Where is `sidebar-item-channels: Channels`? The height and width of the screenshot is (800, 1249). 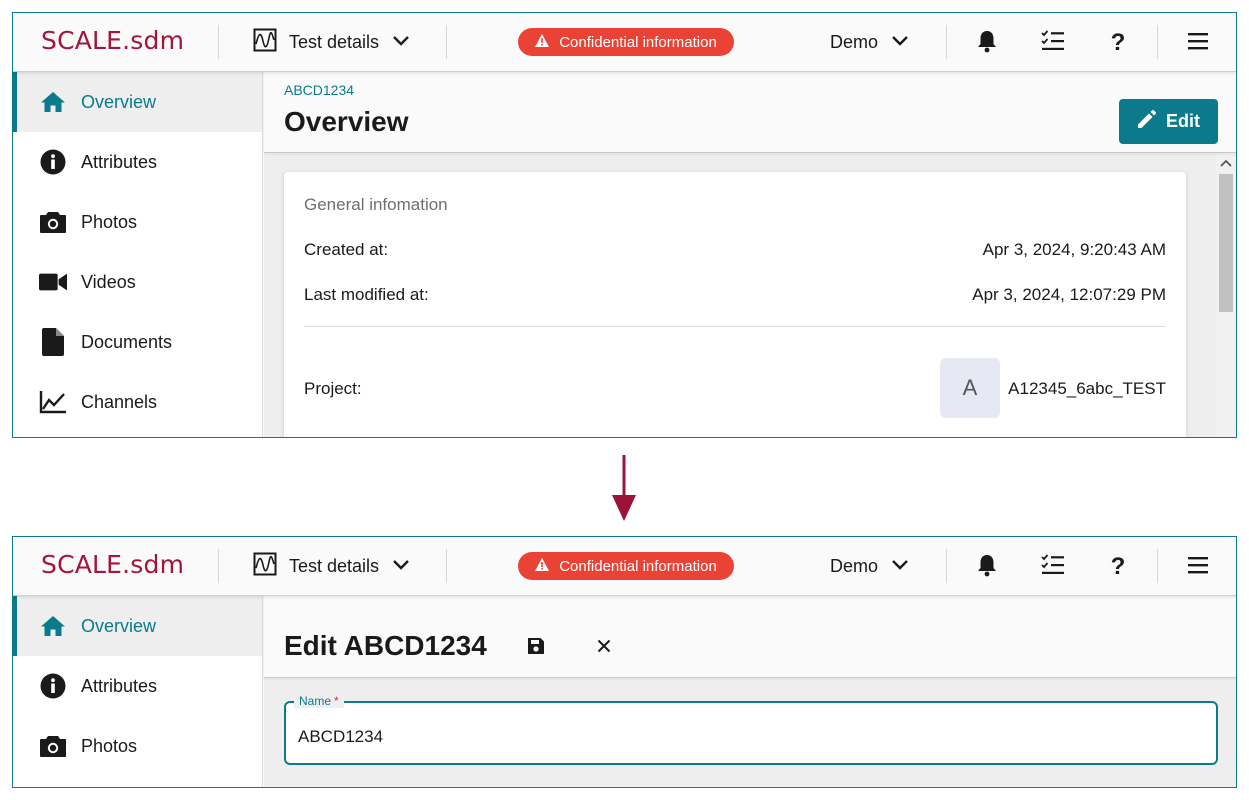
sidebar-item-channels: Channels is located at coordinates (137, 402).